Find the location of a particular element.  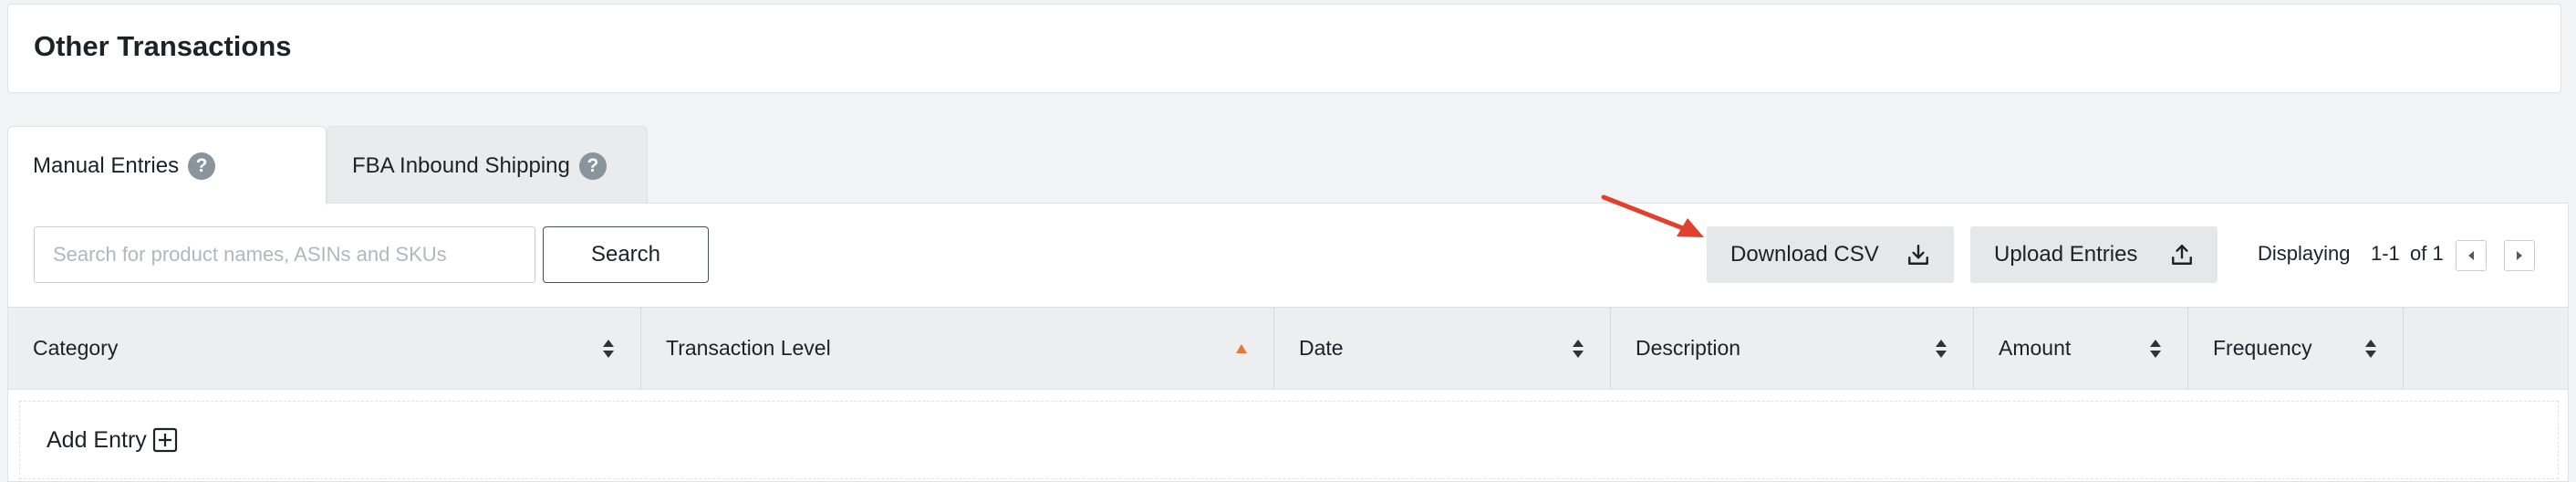

column-label: Frequency is located at coordinates (2262, 348).